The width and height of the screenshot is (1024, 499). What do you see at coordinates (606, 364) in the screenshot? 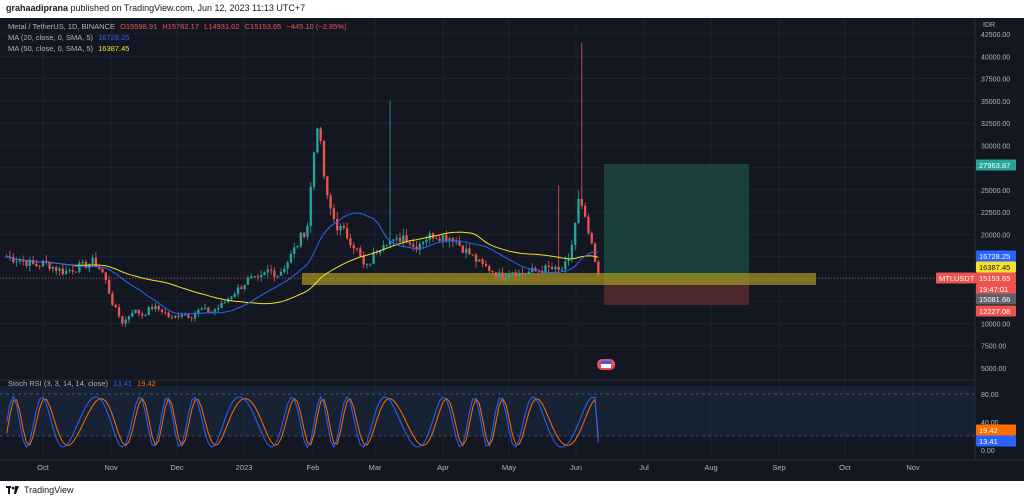
I see `flag-icon` at bounding box center [606, 364].